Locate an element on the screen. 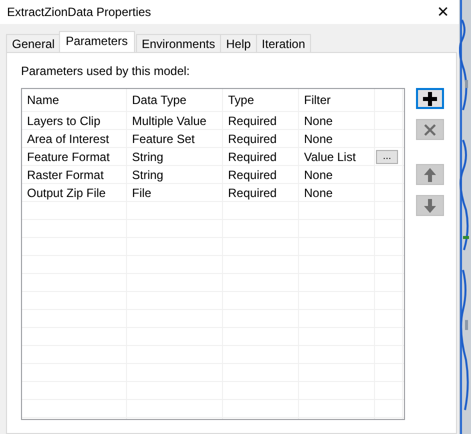 The height and width of the screenshot is (434, 471). table-cell: Output Zip File is located at coordinates (74, 192).